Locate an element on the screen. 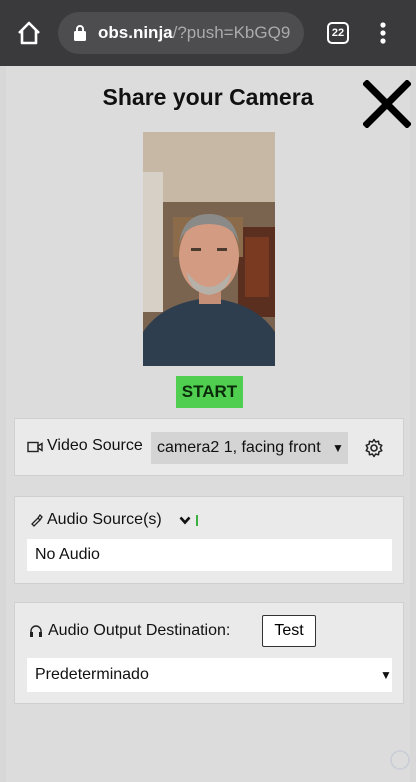 This screenshot has height=782, width=416. home-icon is located at coordinates (29, 33).